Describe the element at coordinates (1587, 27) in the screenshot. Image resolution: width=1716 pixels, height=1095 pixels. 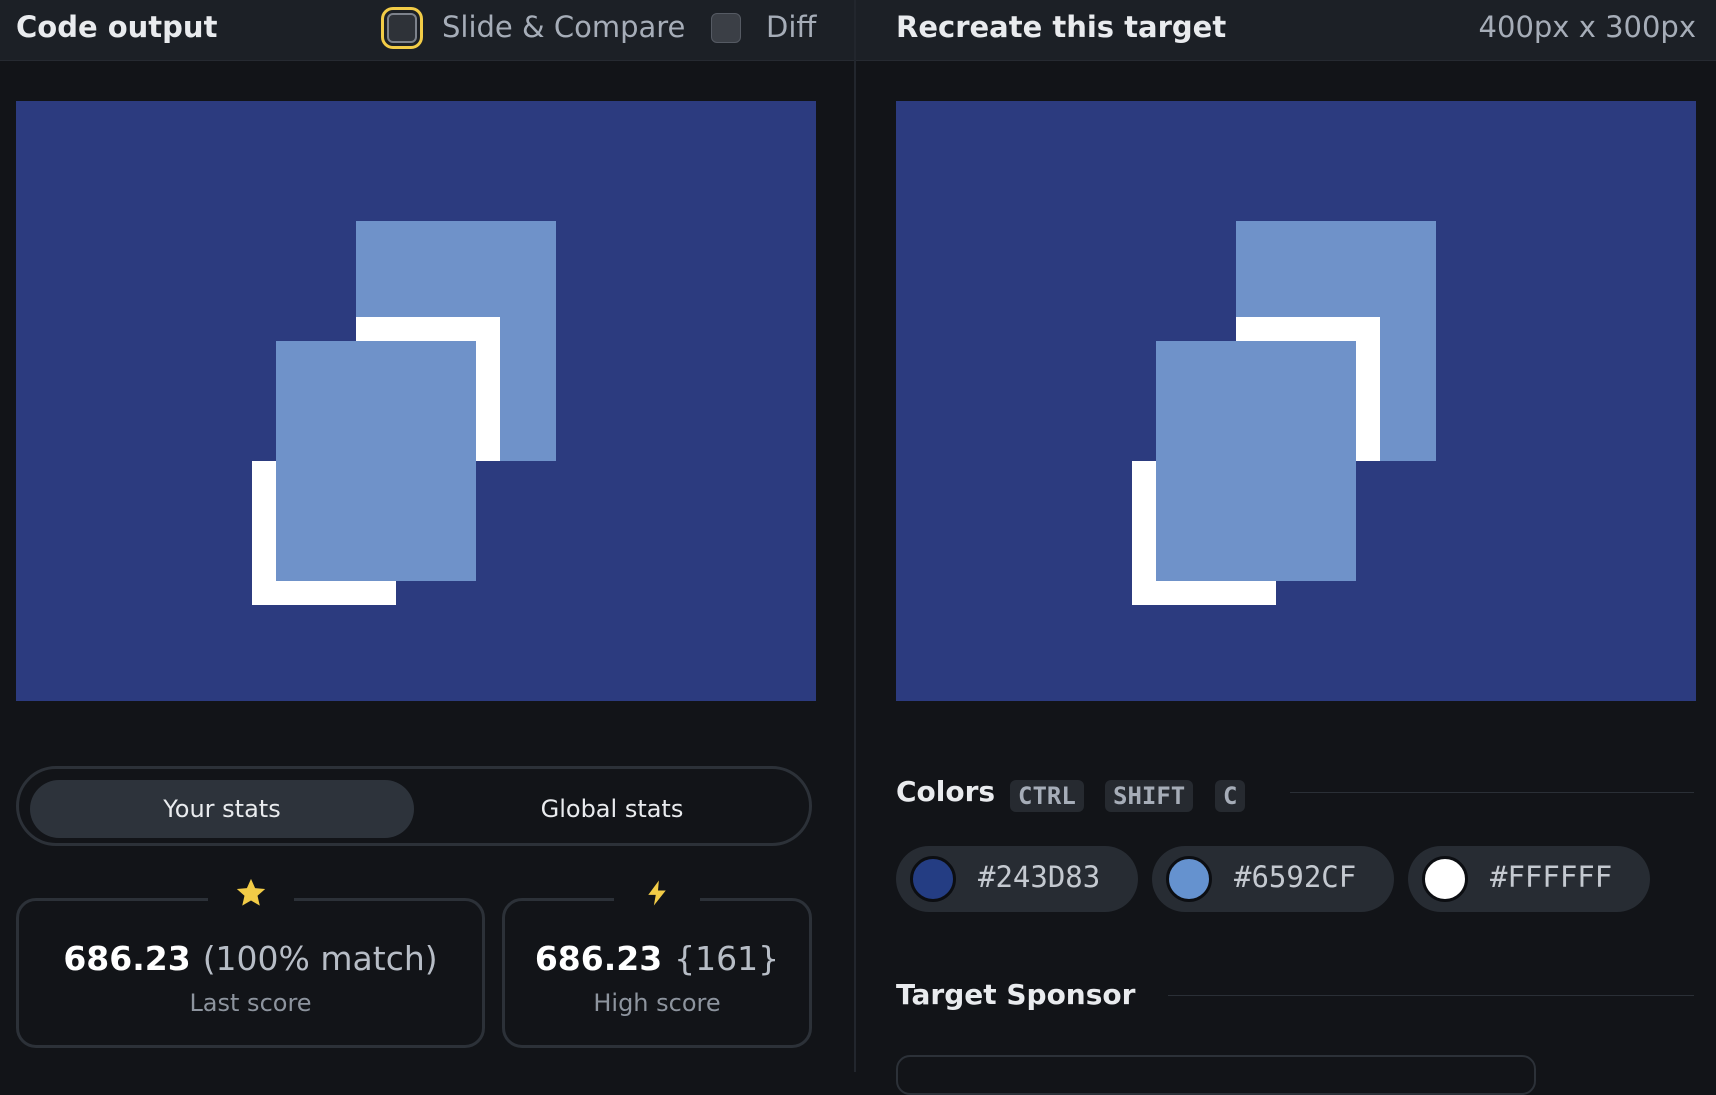
I see `target-size-label: 400px x 300px` at that location.